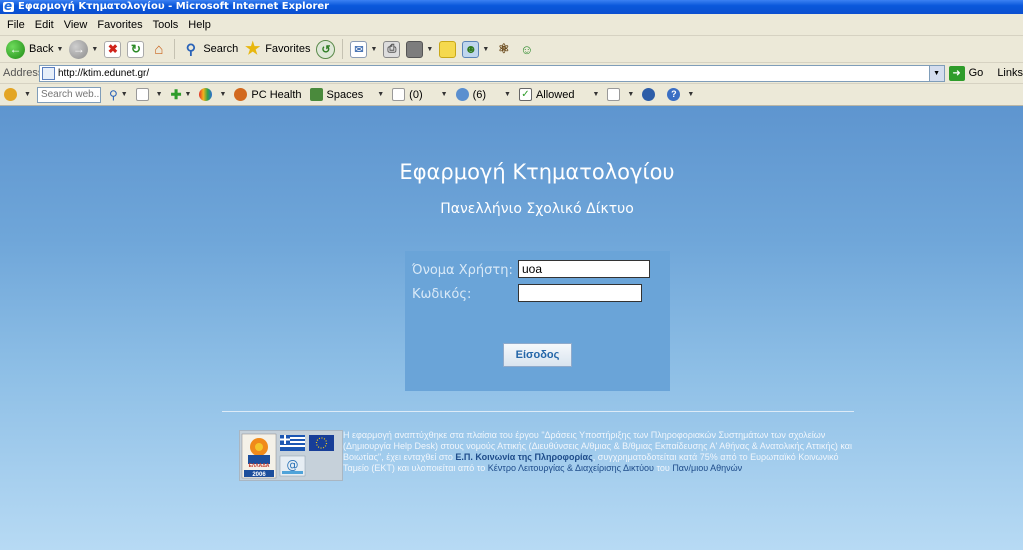 The width and height of the screenshot is (1023, 550). I want to click on login-panel: Όνομα Χρήστη: Κωδικός: Είσοδος, so click(537, 321).